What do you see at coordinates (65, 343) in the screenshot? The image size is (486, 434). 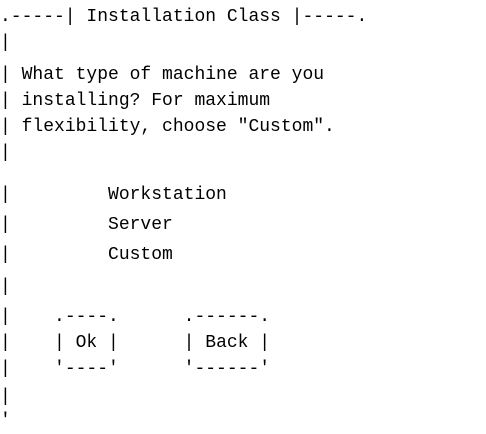 I see `ok-button-left-edge: |` at bounding box center [65, 343].